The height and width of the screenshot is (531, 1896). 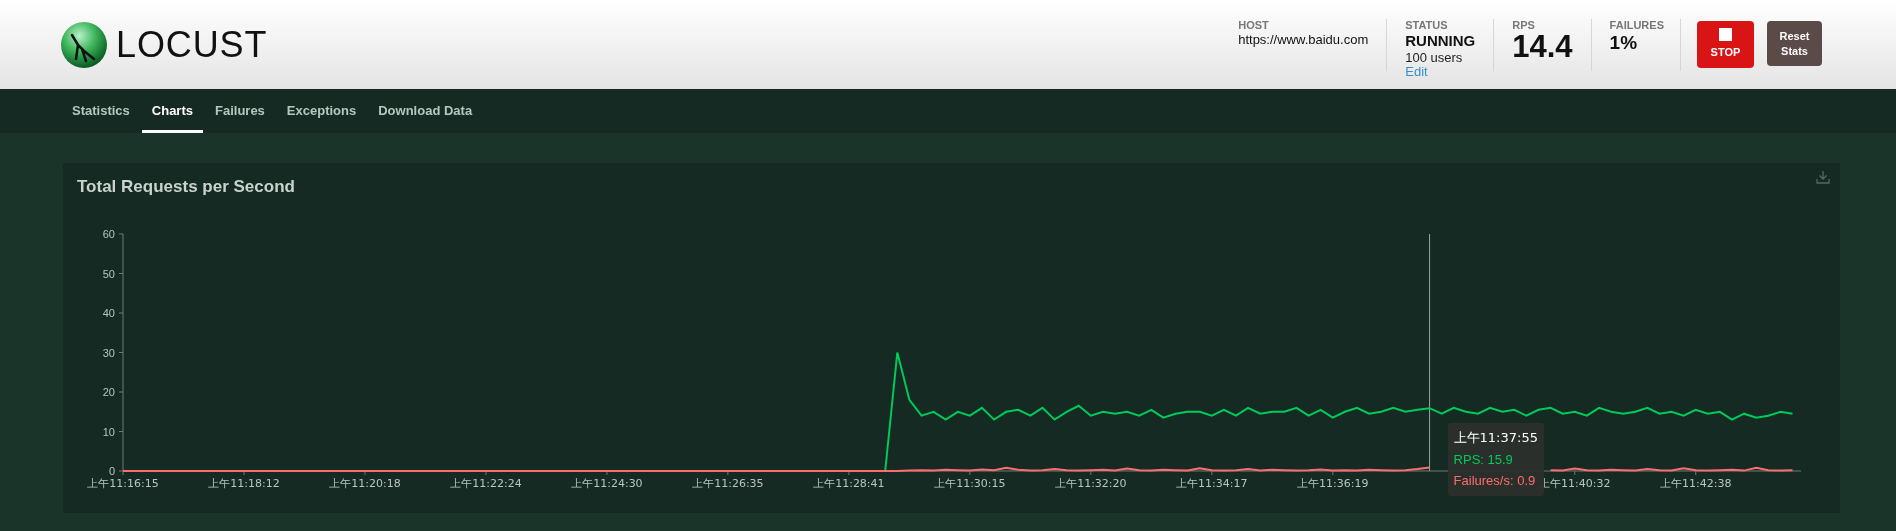 I want to click on stat-label: FAILURES, so click(x=1636, y=25).